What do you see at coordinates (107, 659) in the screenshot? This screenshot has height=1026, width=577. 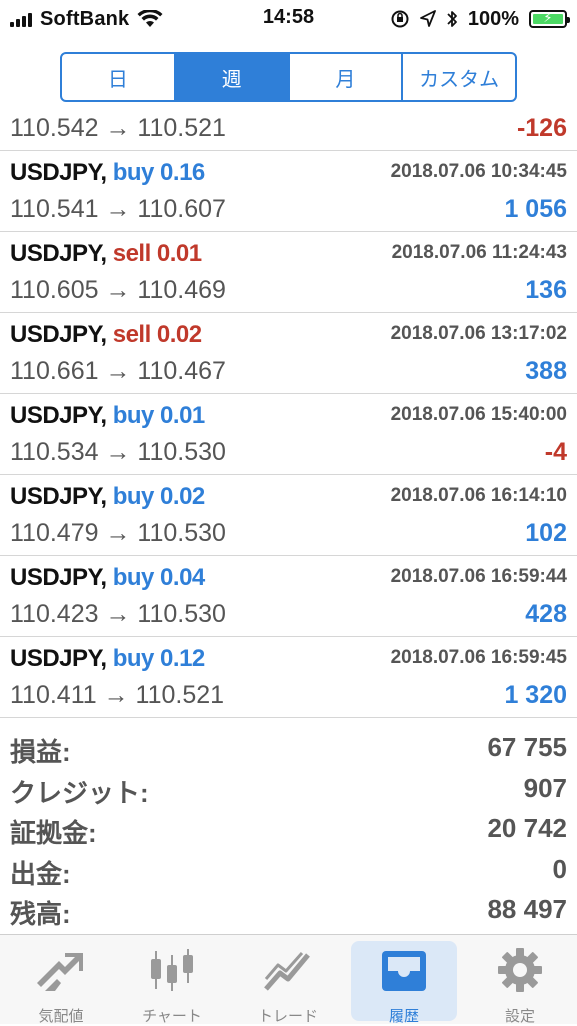 I see `trade-symbol: USDJPY, buy 0.12` at bounding box center [107, 659].